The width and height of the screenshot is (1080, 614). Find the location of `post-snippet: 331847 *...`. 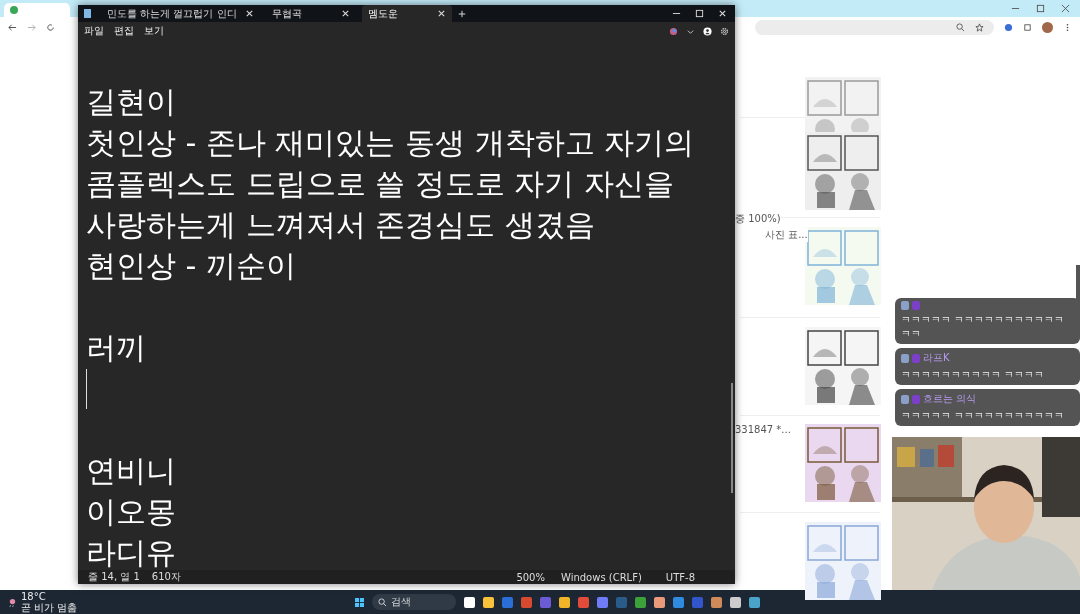

post-snippet: 331847 *... is located at coordinates (763, 429).